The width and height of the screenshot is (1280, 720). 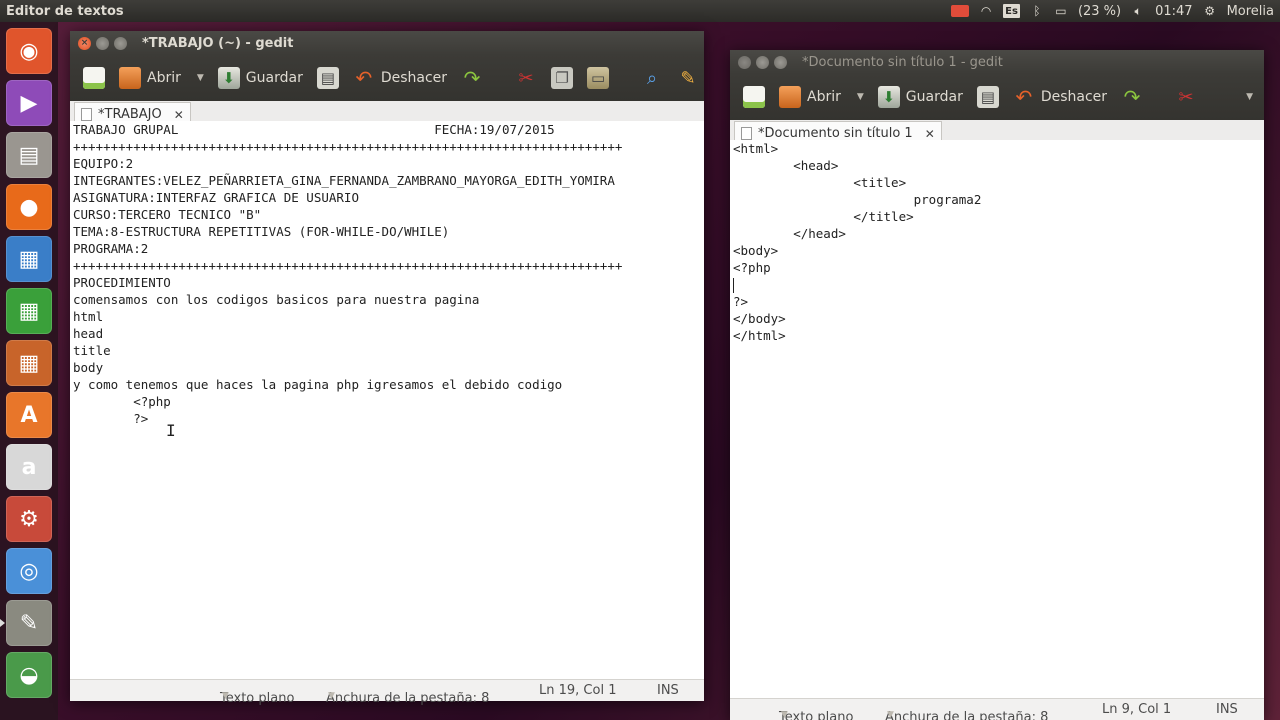 I want to click on editor-line: html, so click(x=88, y=316).